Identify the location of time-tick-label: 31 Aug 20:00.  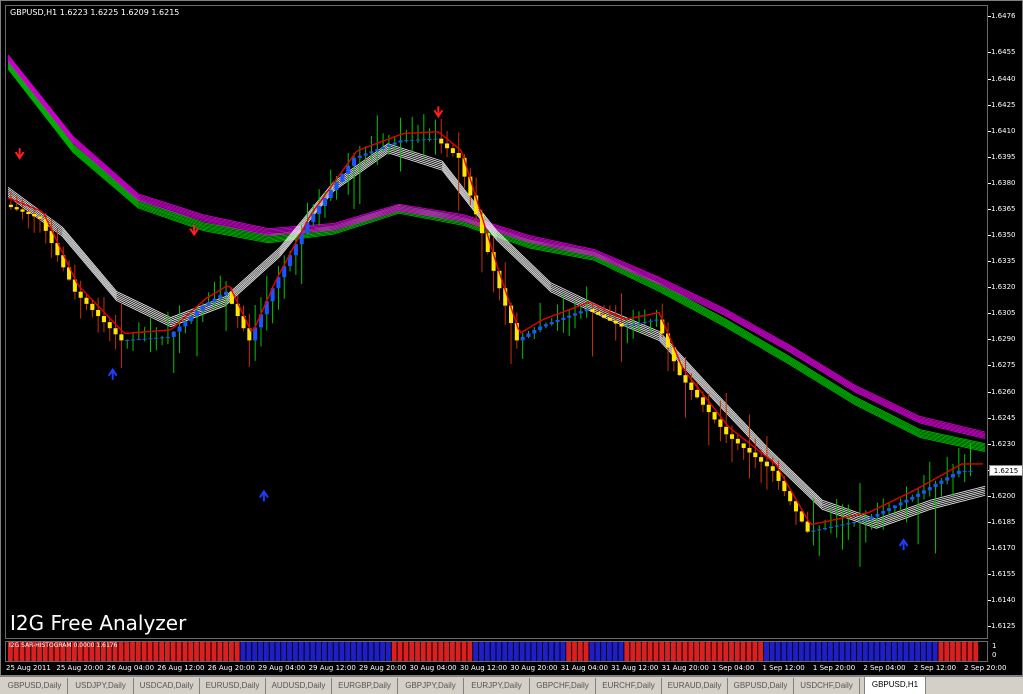
(685, 668).